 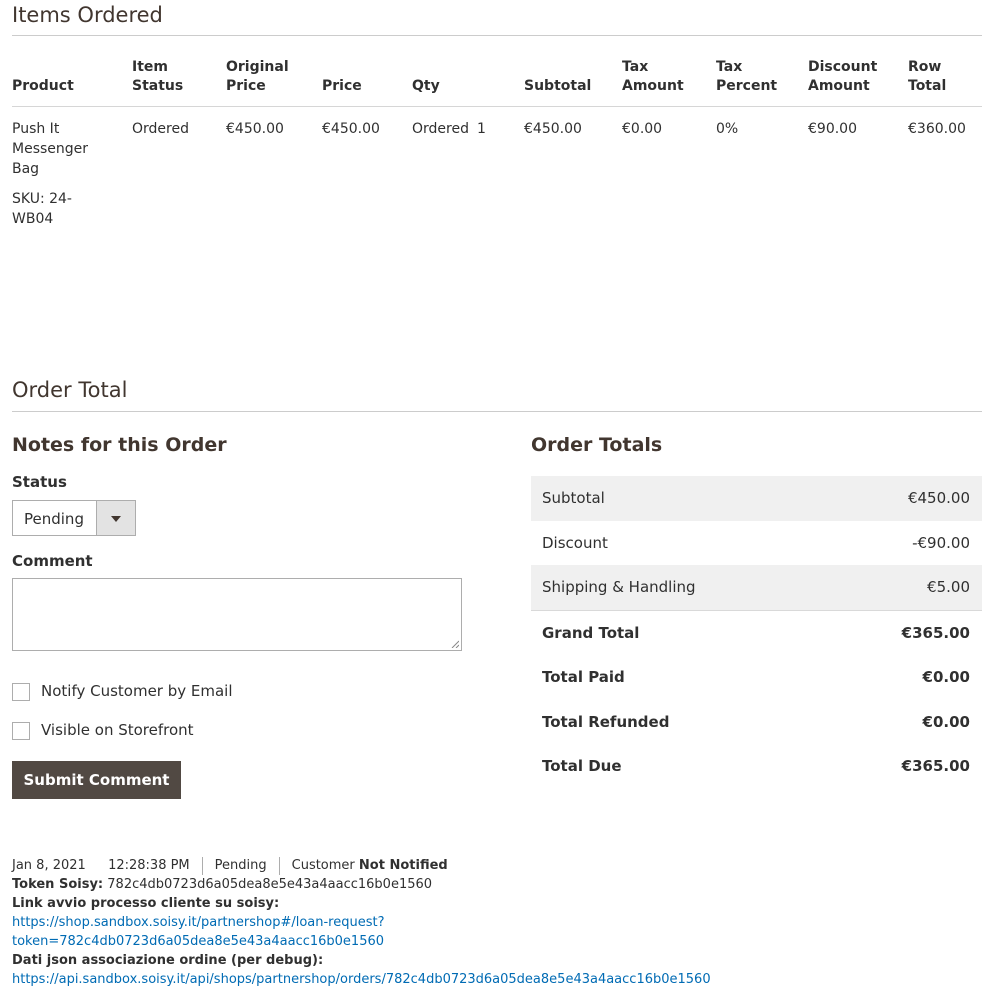 I want to click on price-cell: €450.00, so click(x=351, y=129).